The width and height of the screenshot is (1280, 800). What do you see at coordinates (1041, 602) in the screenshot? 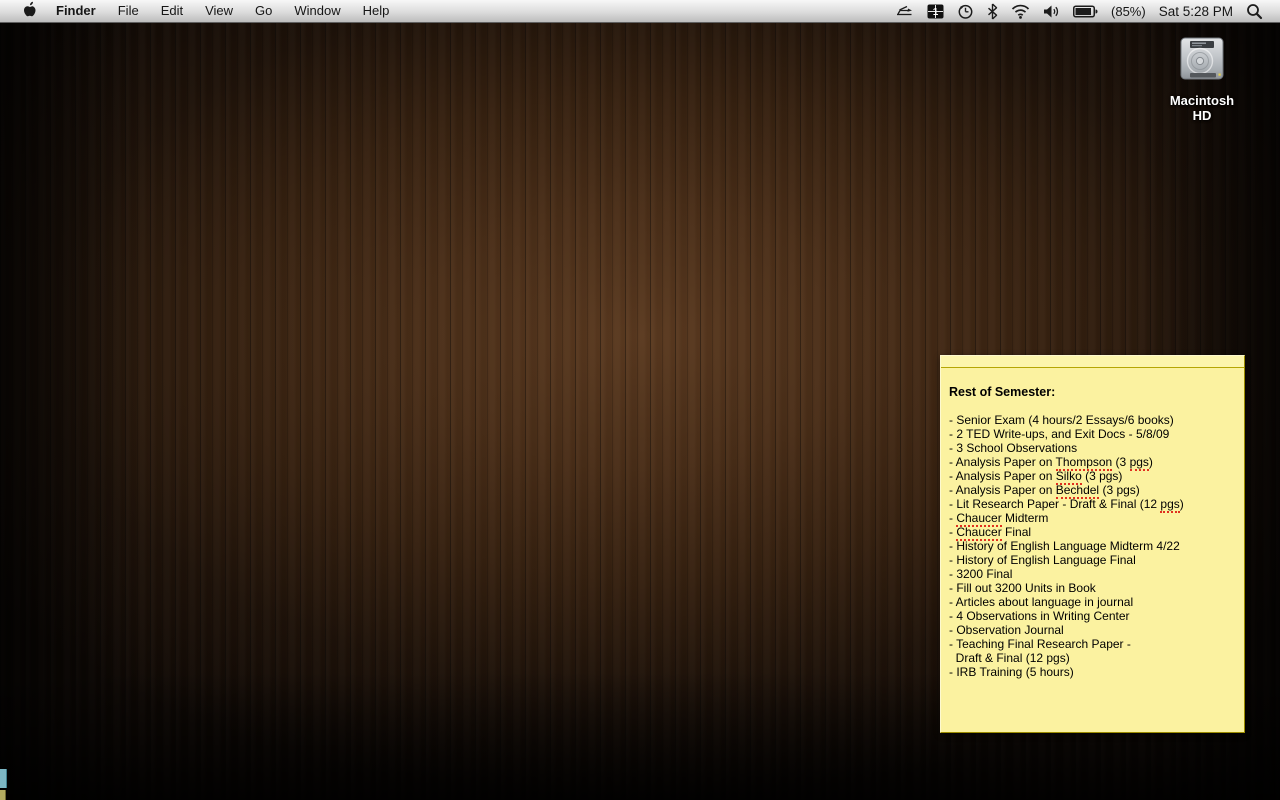
I see `note-text: - Articles about language in journal` at bounding box center [1041, 602].